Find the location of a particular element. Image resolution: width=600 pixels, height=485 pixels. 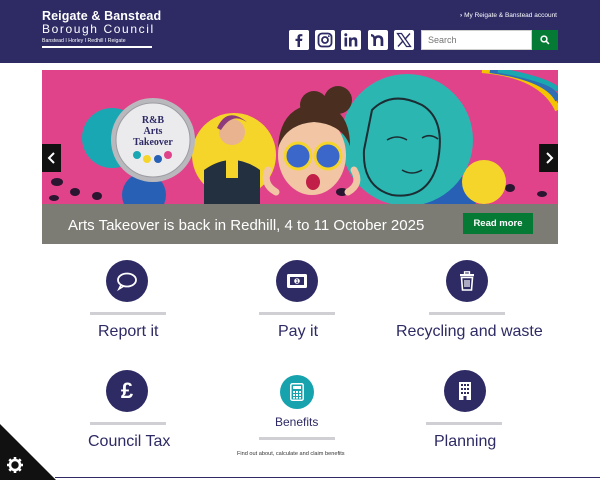

service-link-pay-it: Pay it is located at coordinates (298, 332).